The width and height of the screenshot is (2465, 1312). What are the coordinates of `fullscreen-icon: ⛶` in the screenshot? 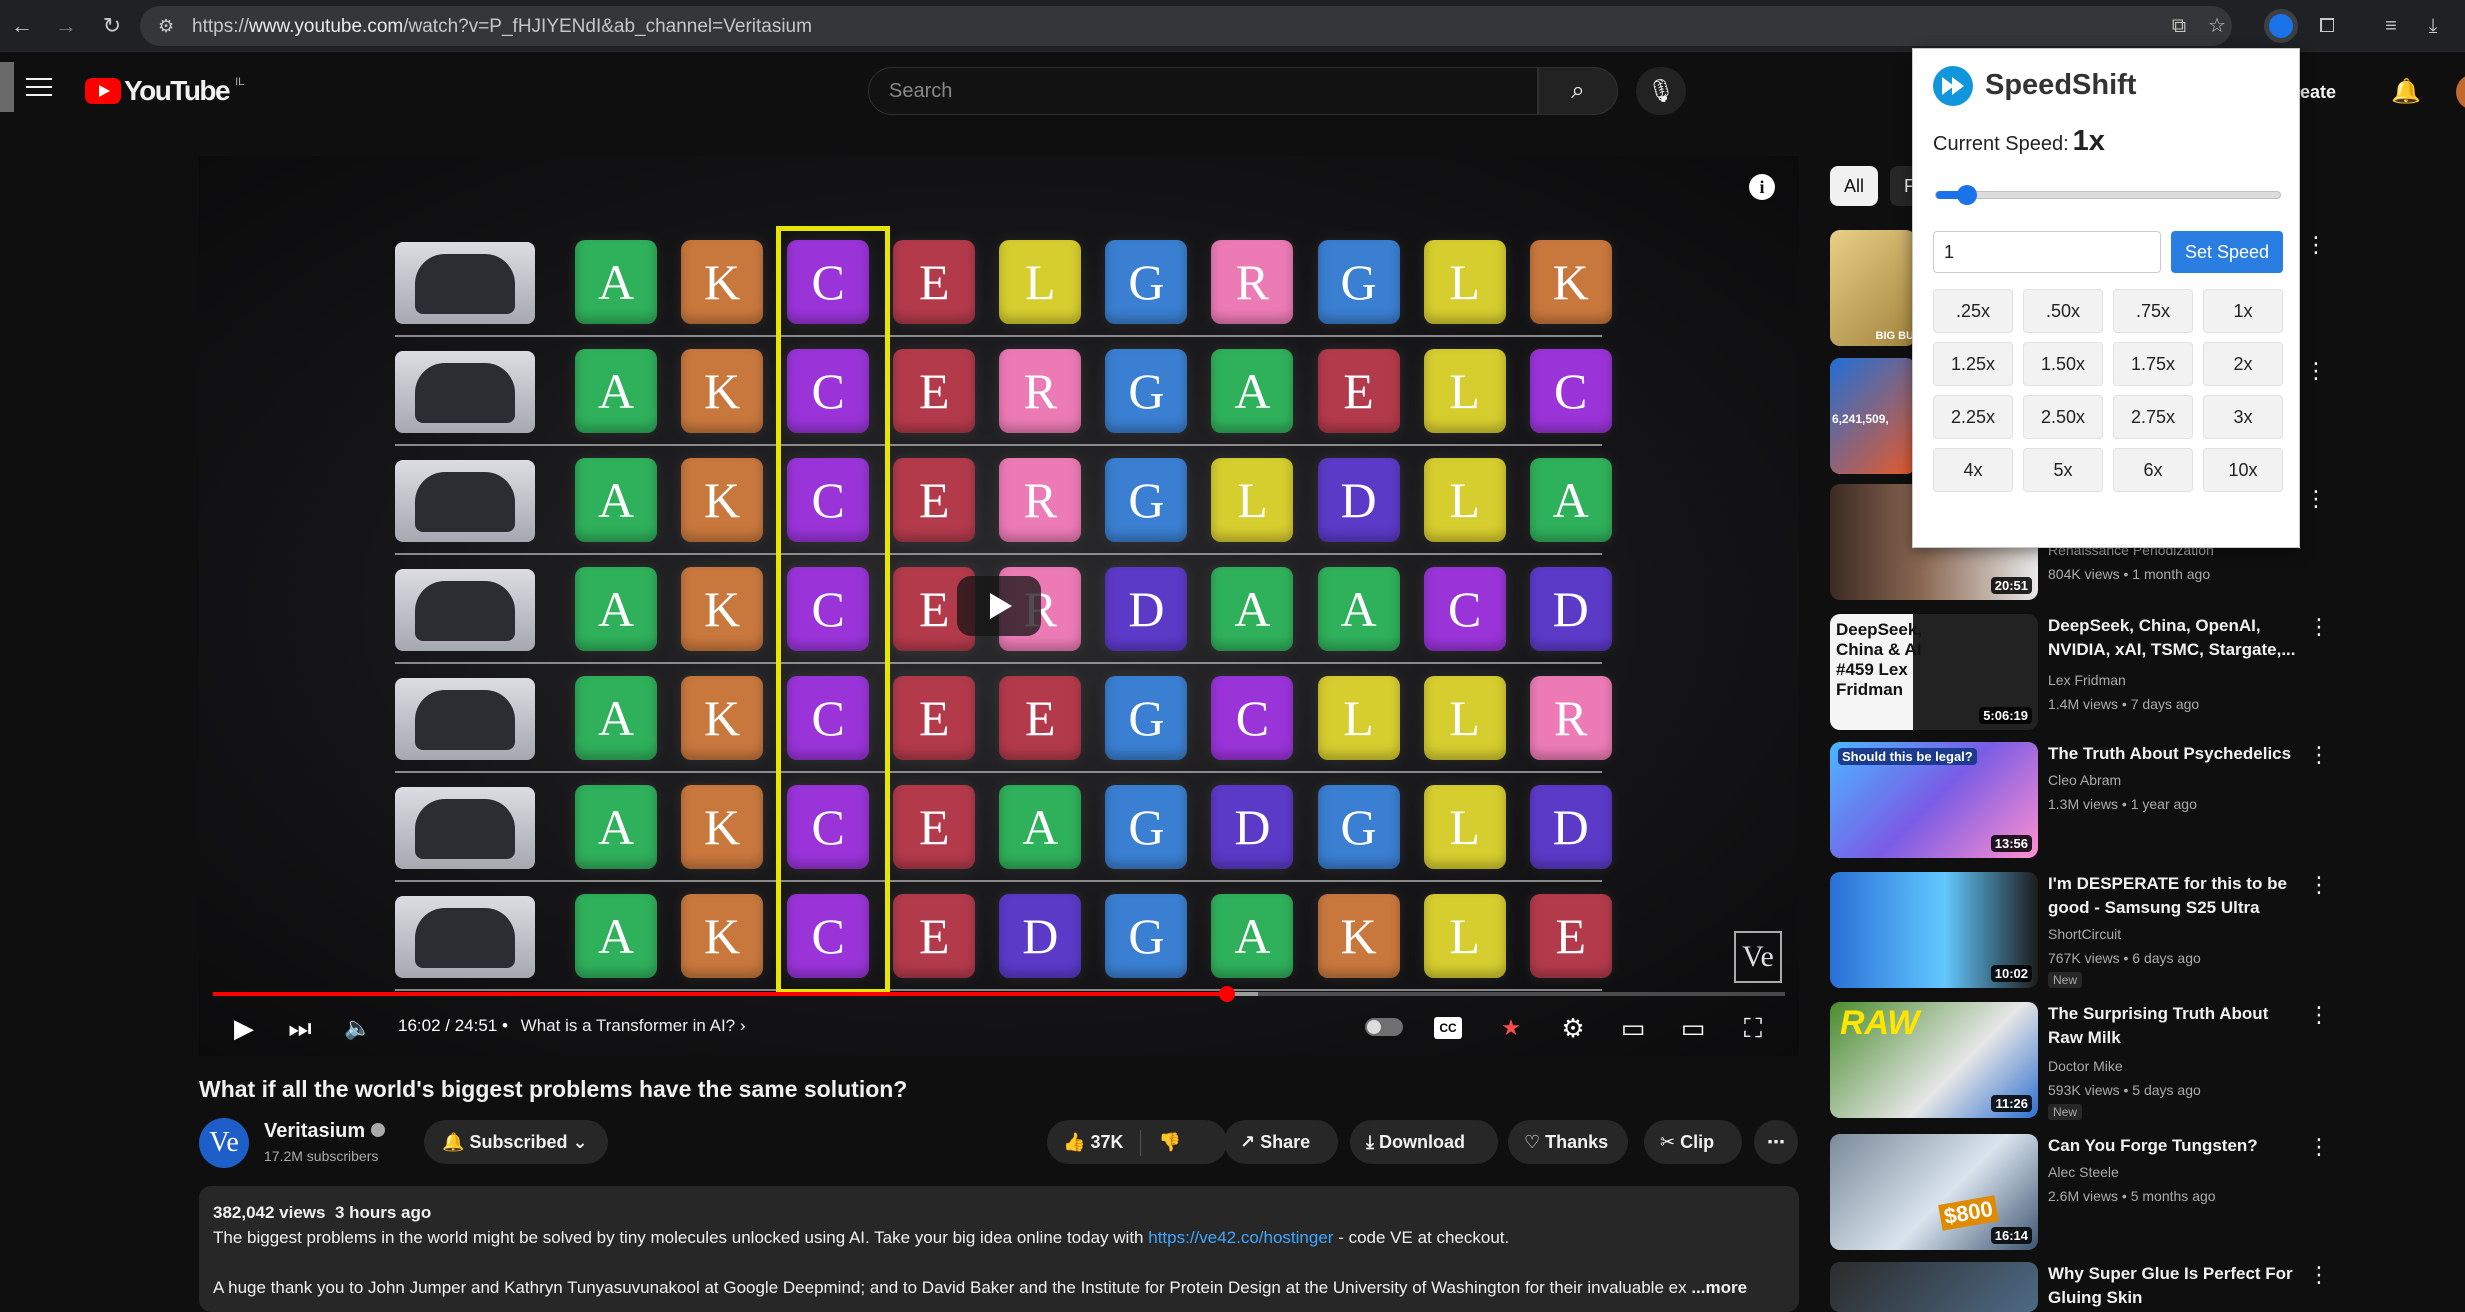 It's located at (1753, 1028).